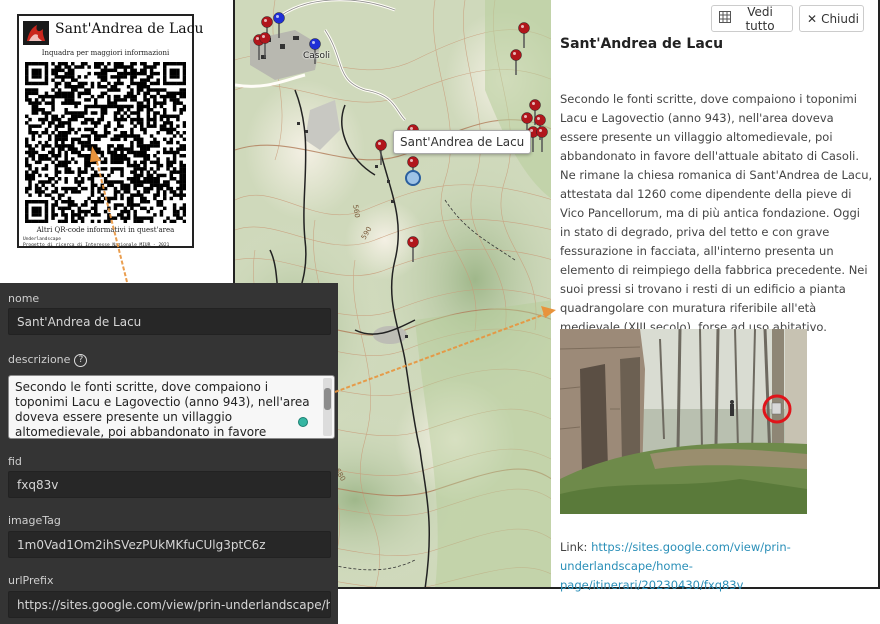 The width and height of the screenshot is (880, 624). What do you see at coordinates (105, 142) in the screenshot?
I see `qr-code-icon` at bounding box center [105, 142].